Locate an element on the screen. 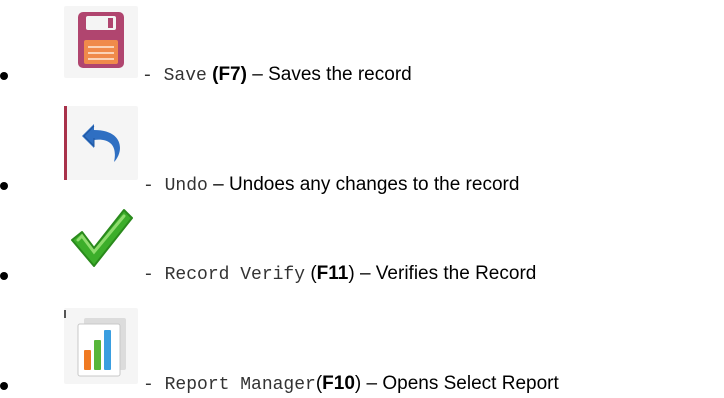  bar-chart-report-icon is located at coordinates (101, 346).